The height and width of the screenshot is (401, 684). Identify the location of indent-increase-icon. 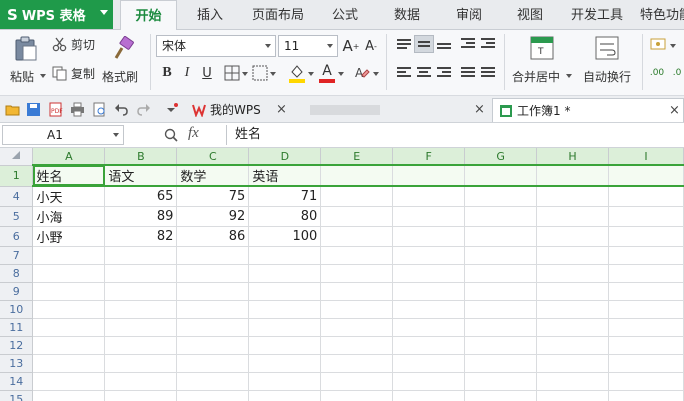
(488, 44).